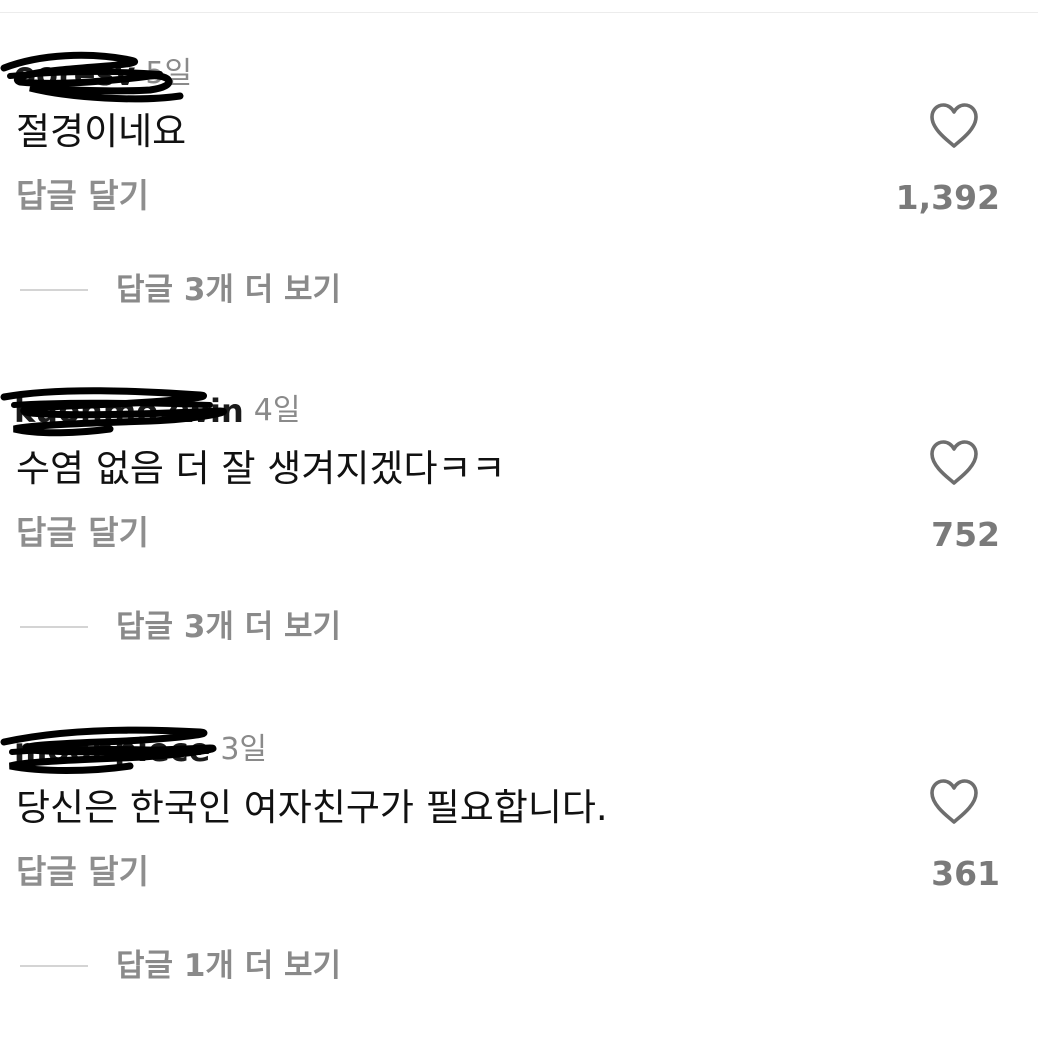 This screenshot has width=1038, height=1052. Describe the element at coordinates (965, 873) in the screenshot. I see `like-count: 361` at that location.